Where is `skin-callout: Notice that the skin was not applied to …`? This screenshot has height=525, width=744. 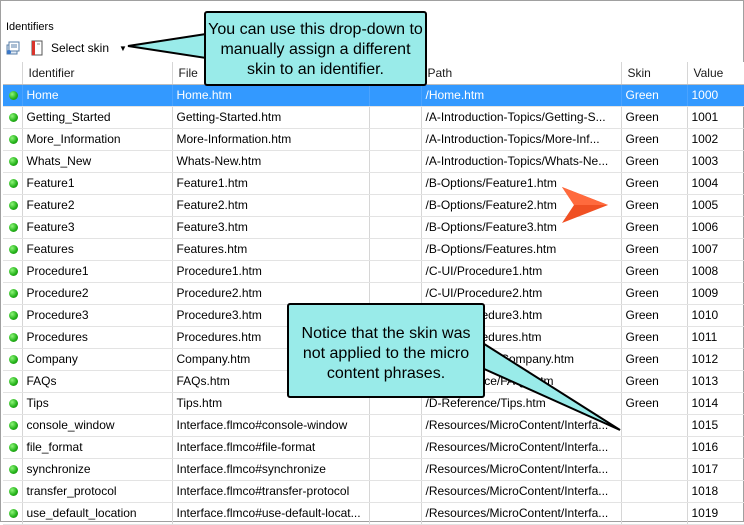 skin-callout: Notice that the skin was not applied to … is located at coordinates (386, 350).